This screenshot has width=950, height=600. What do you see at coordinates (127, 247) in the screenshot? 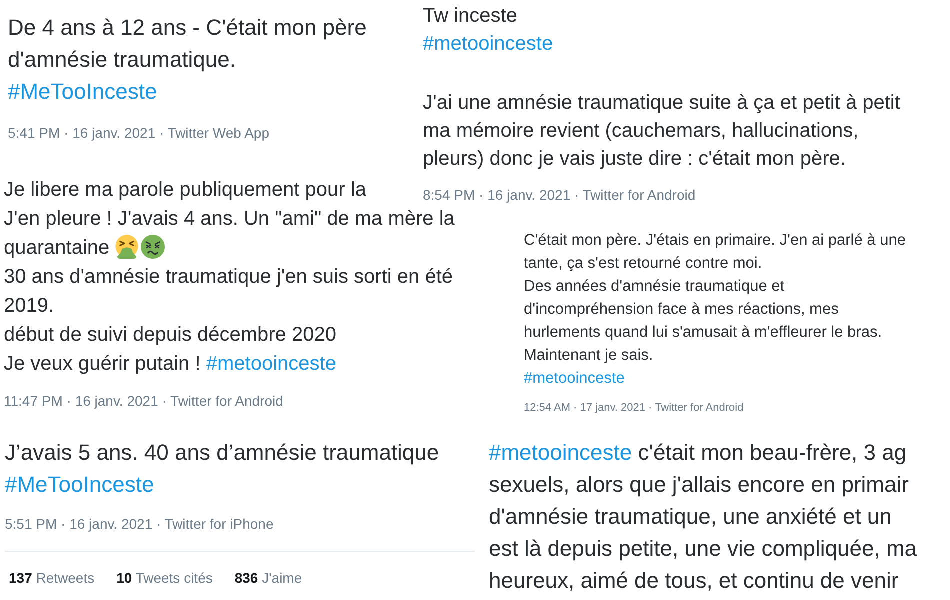
I see `vomiting-face-icon` at bounding box center [127, 247].